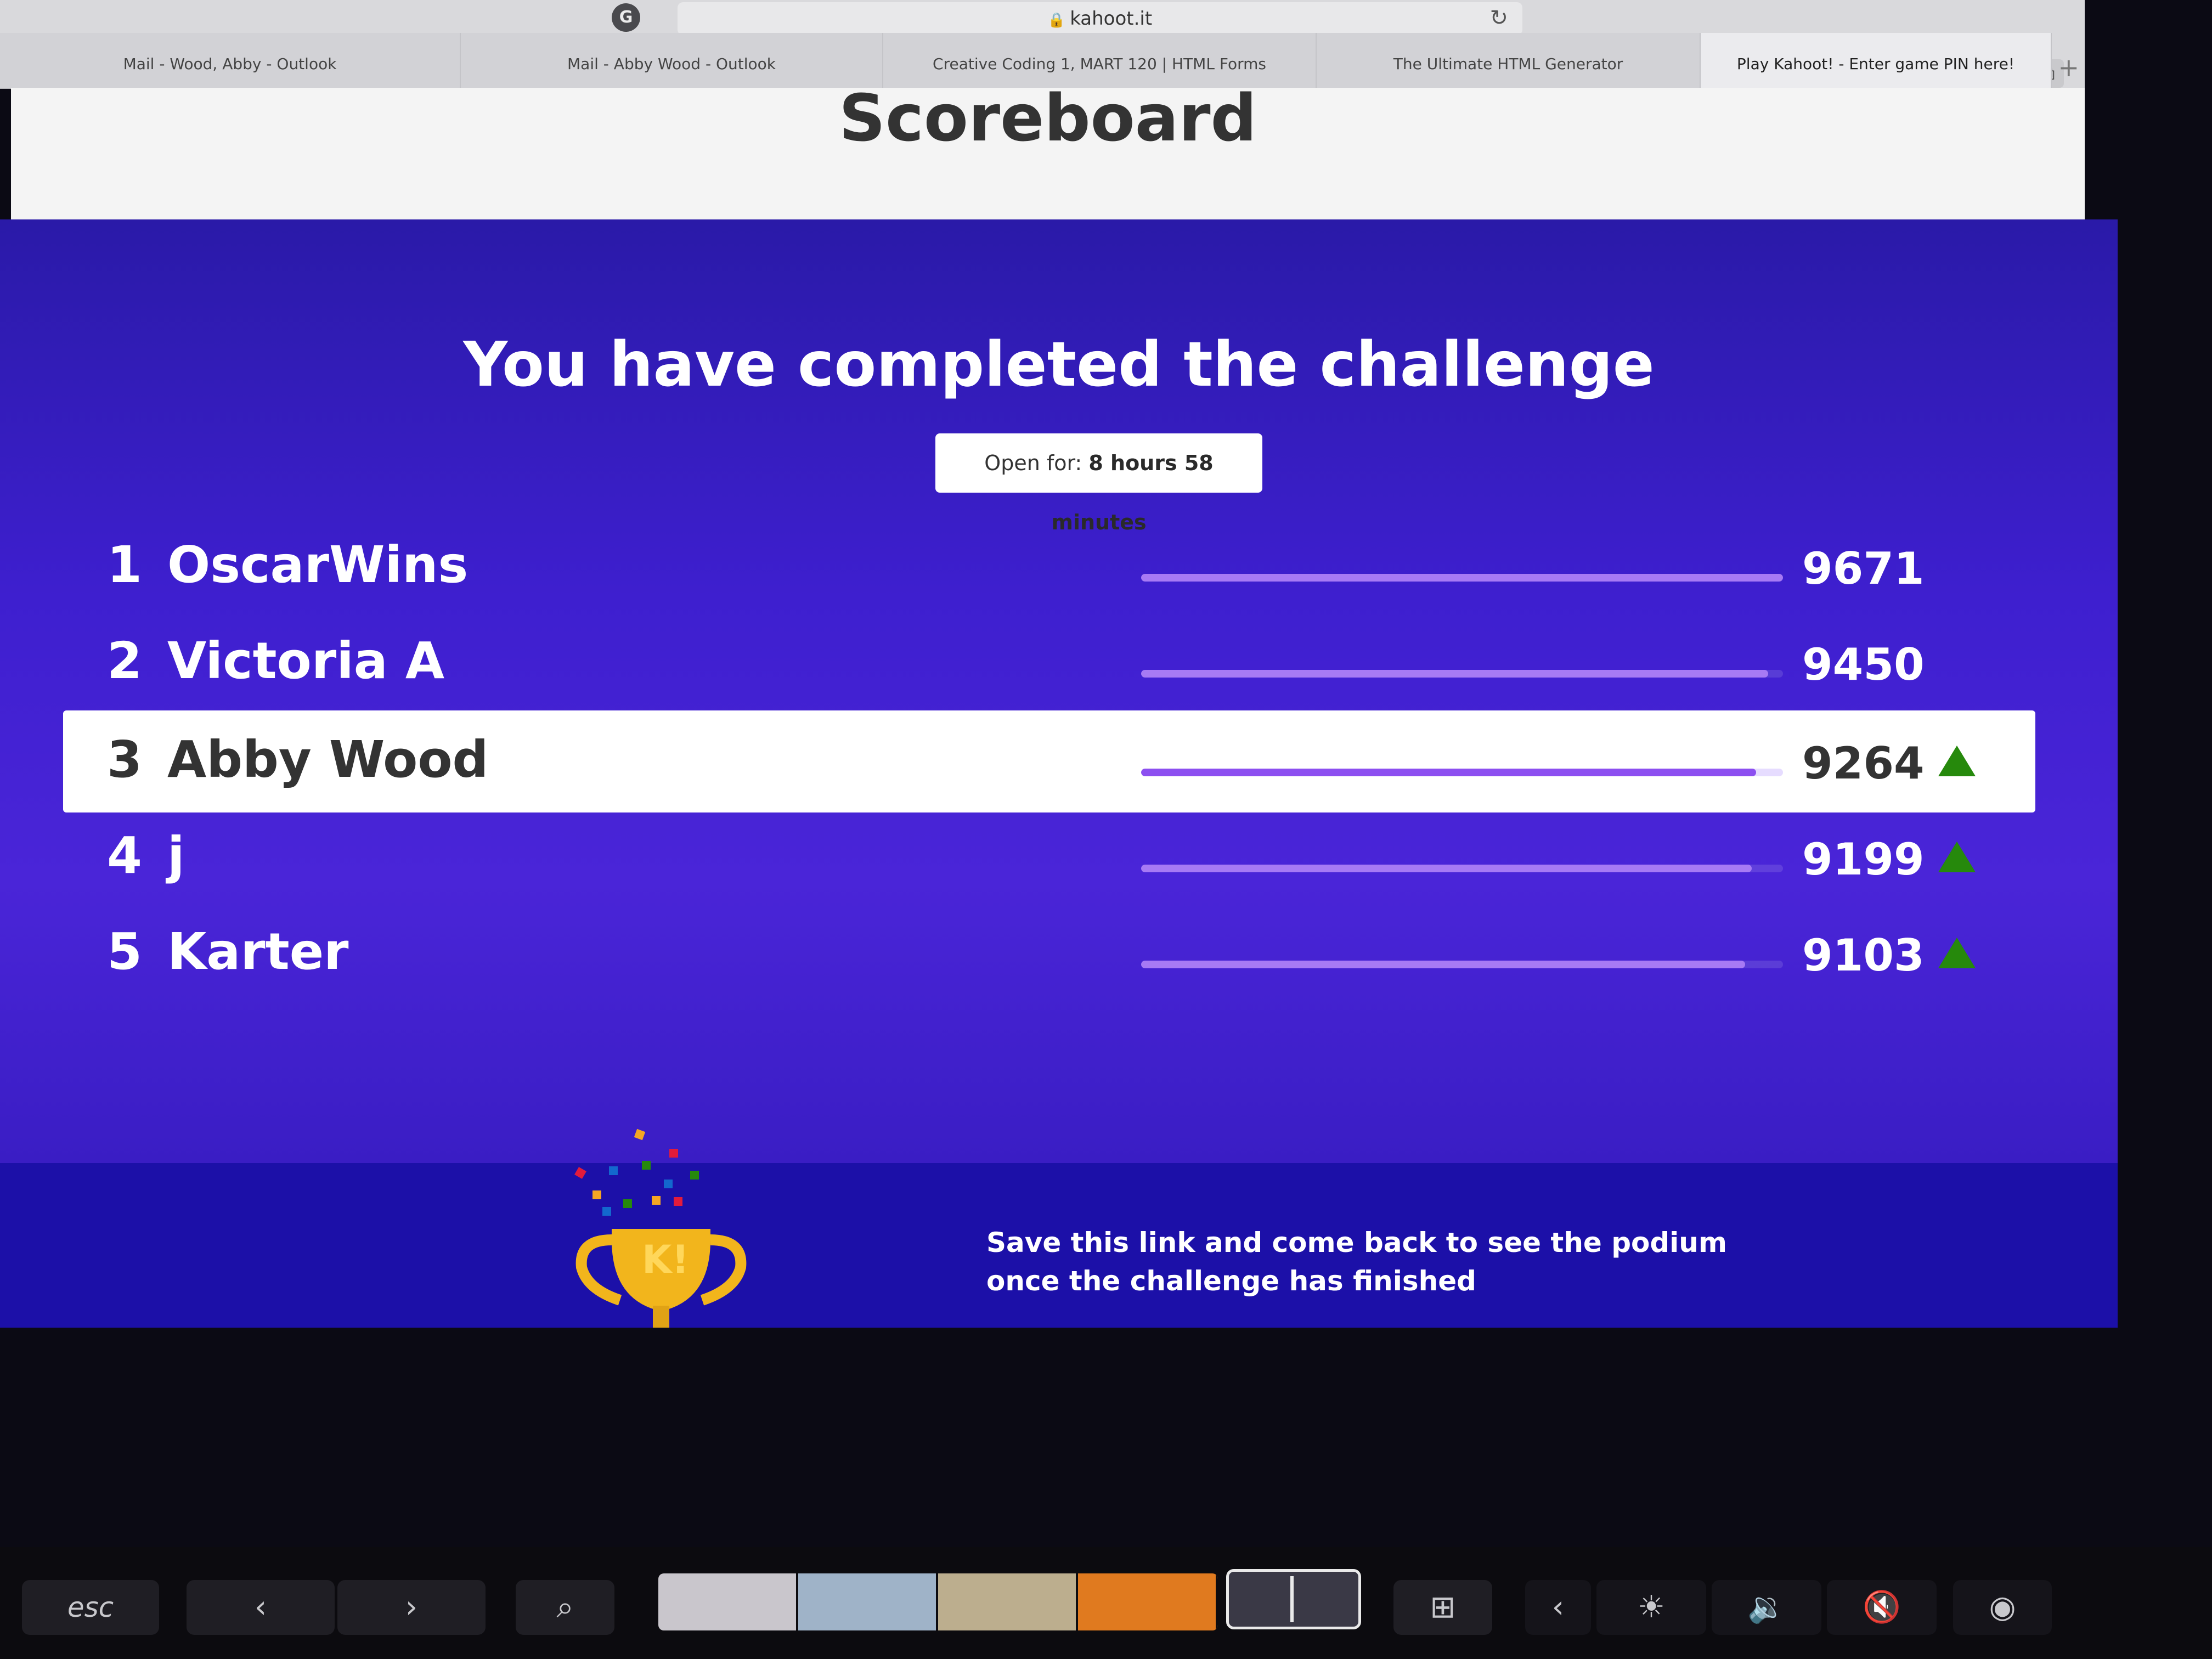 Image resolution: width=2212 pixels, height=1659 pixels. What do you see at coordinates (1049, 761) in the screenshot?
I see `leaderboard-row-current-player: 3 Abby Wood 9264` at bounding box center [1049, 761].